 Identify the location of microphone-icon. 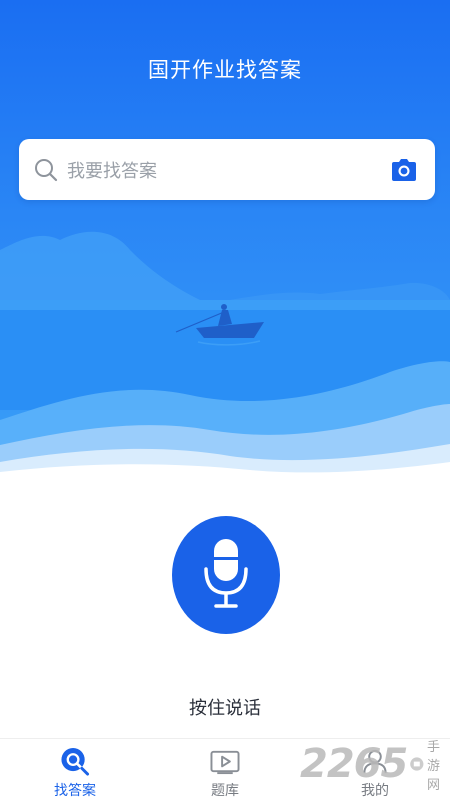
(226, 573).